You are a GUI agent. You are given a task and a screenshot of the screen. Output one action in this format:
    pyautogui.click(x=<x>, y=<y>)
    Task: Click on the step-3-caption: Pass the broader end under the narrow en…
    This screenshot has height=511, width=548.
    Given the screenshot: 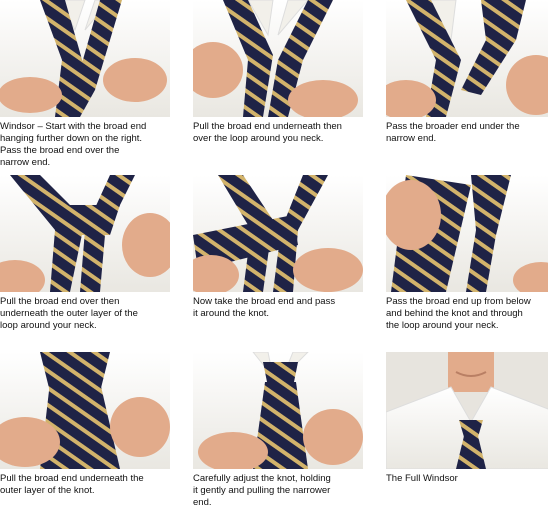 What is the action you would take?
    pyautogui.click(x=453, y=132)
    